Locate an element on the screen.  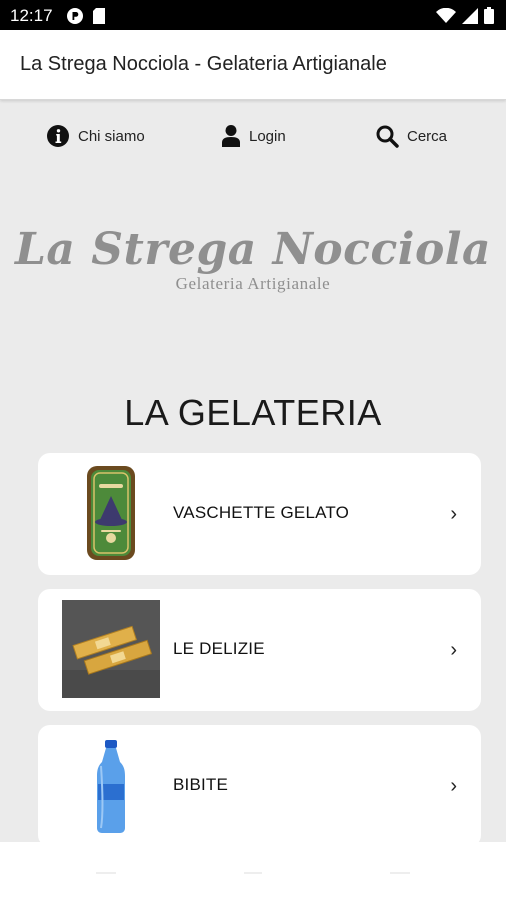
sd-card-icon is located at coordinates (99, 18).